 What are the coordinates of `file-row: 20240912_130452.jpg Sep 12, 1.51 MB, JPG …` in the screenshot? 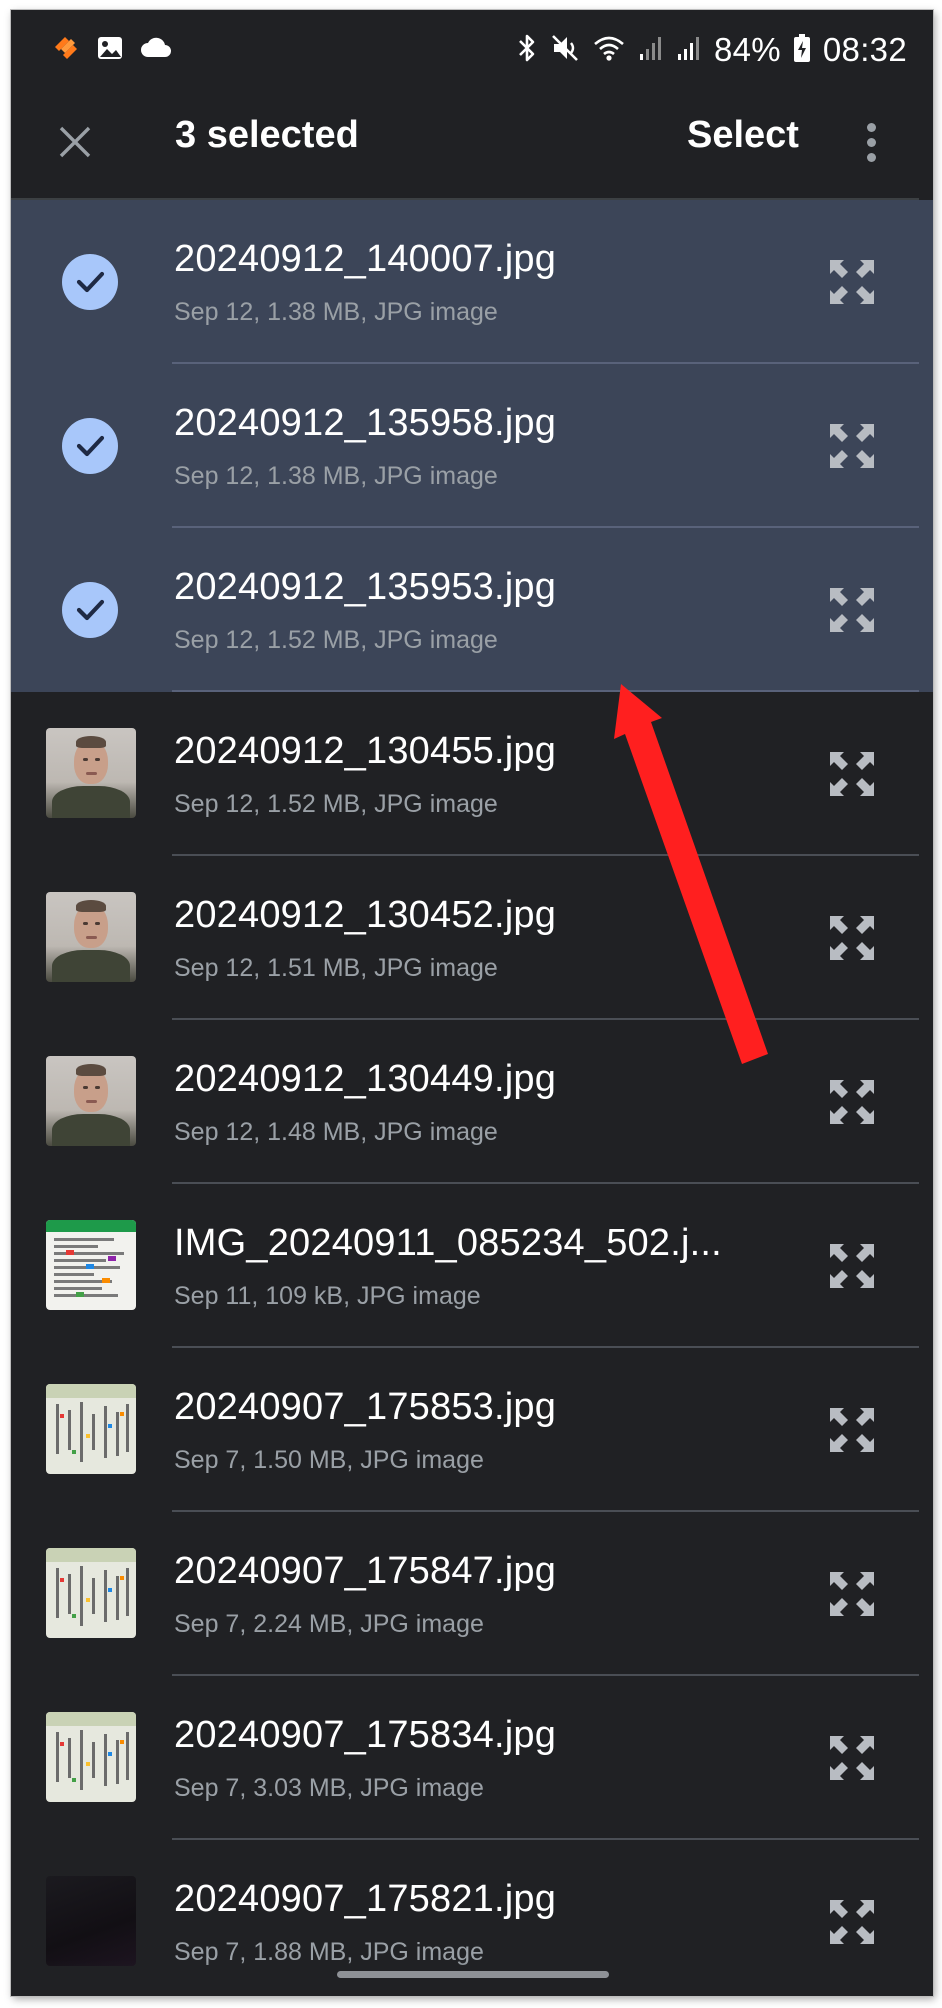 It's located at (472, 938).